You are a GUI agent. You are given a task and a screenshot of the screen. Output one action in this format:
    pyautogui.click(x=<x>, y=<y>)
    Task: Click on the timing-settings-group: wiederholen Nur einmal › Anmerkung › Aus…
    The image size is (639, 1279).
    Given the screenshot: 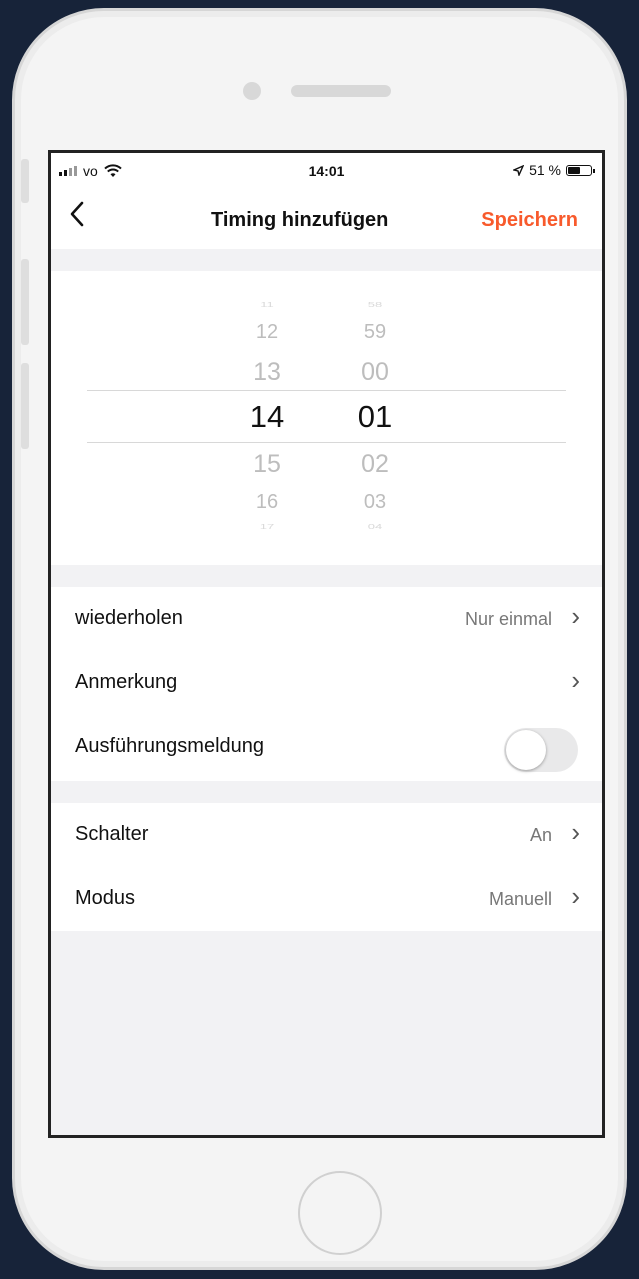 What is the action you would take?
    pyautogui.click(x=326, y=684)
    